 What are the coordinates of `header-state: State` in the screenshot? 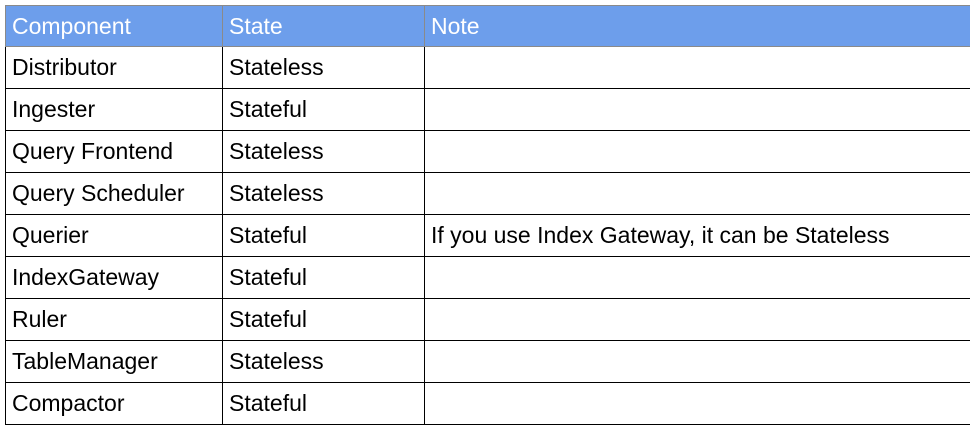 It's located at (324, 26).